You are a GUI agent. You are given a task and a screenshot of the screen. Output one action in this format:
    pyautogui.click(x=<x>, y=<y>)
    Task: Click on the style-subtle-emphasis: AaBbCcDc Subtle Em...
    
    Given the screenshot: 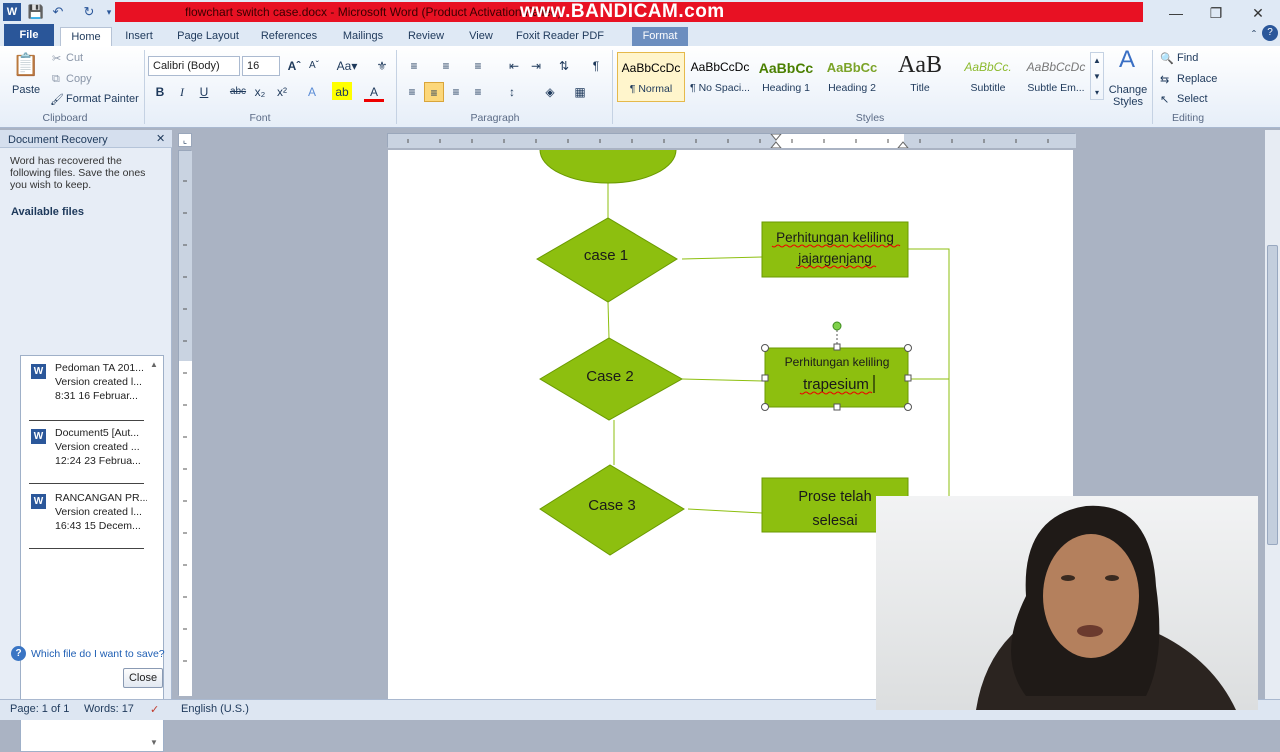 What is the action you would take?
    pyautogui.click(x=1056, y=77)
    